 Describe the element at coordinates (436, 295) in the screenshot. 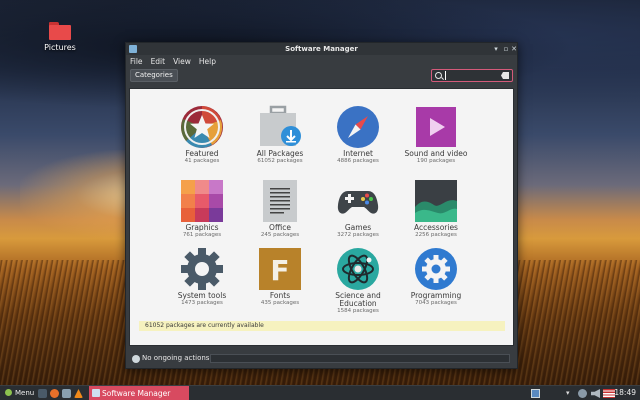

I see `category-name: Programming` at that location.